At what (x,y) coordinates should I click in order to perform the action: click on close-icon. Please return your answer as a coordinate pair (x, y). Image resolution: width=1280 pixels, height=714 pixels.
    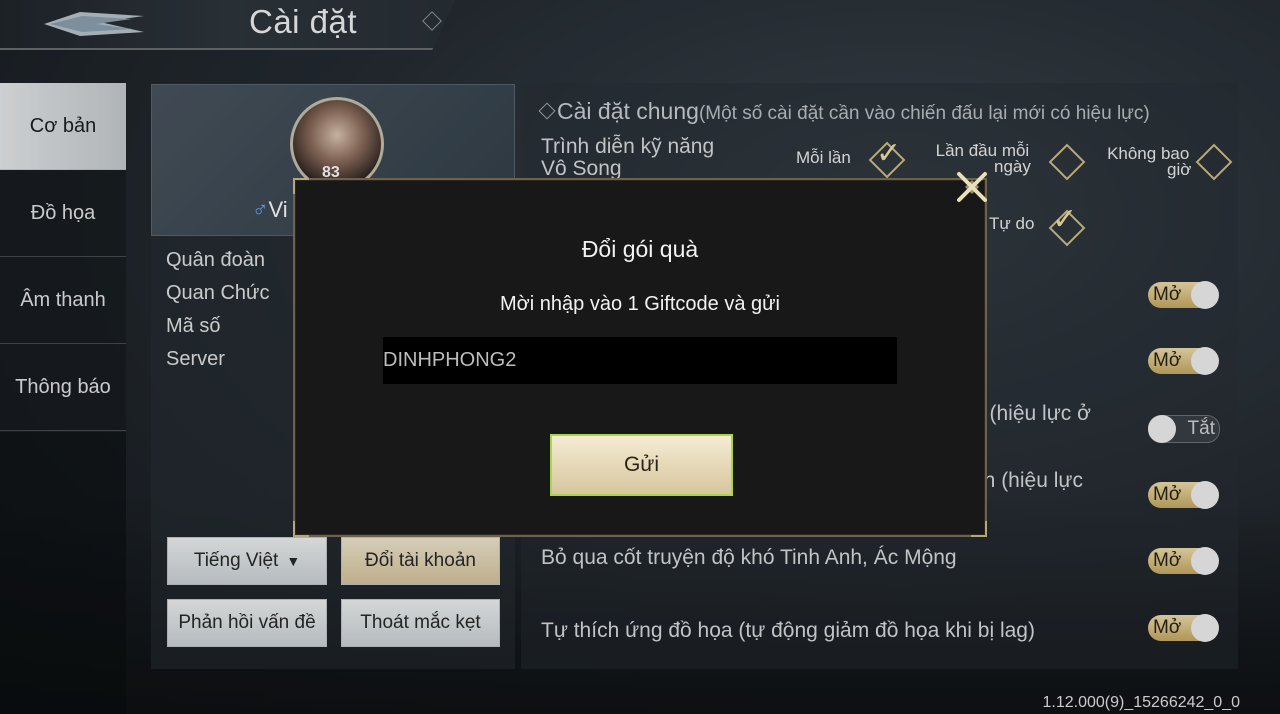
    Looking at the image, I should click on (972, 187).